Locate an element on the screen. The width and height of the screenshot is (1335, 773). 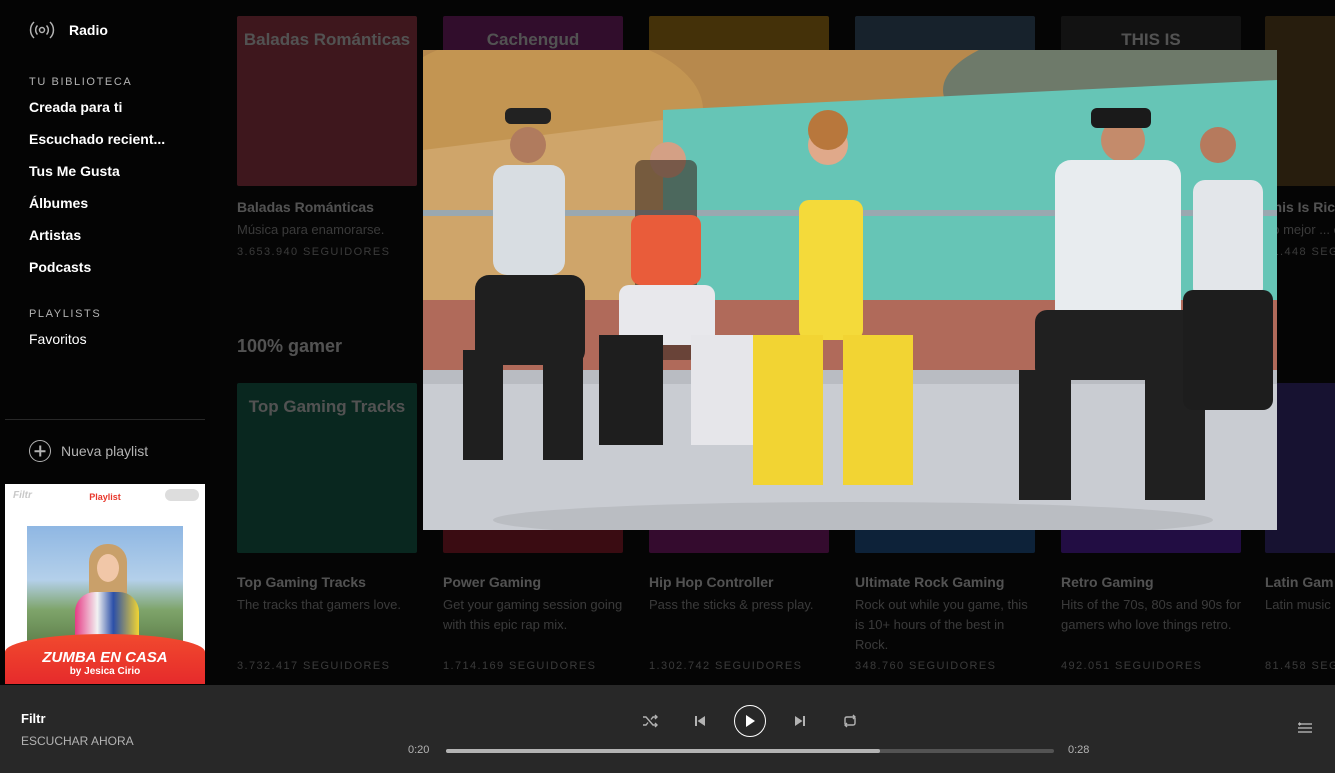
skip-forward-icon is located at coordinates (800, 721).